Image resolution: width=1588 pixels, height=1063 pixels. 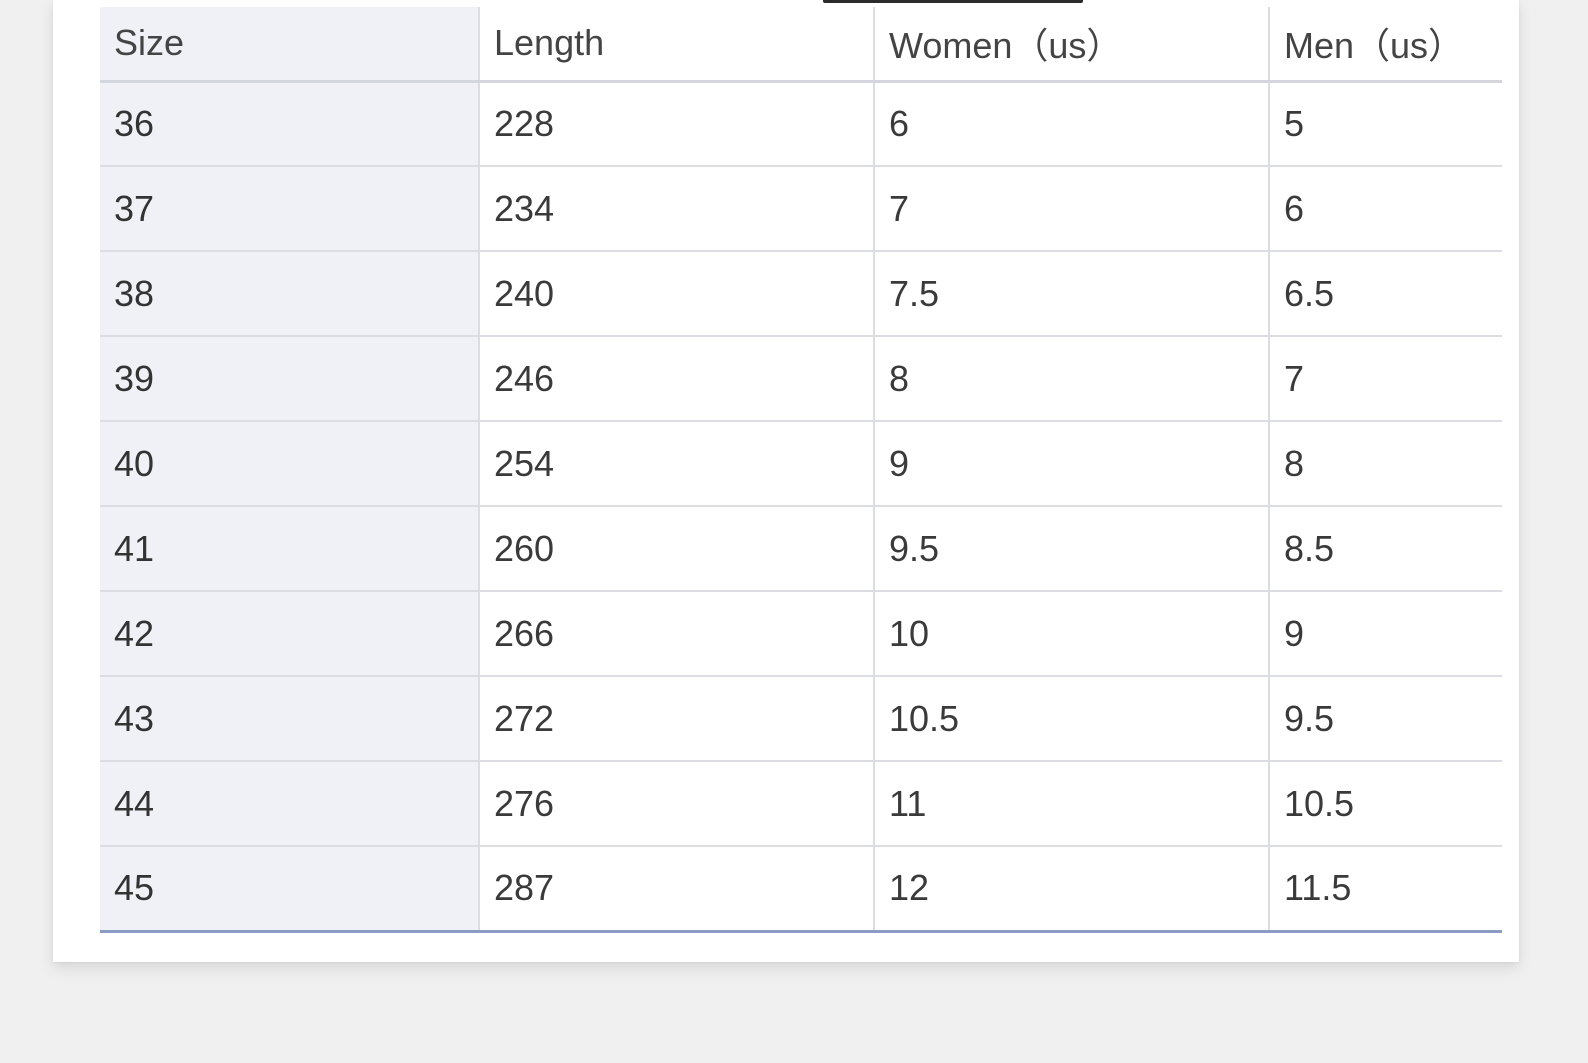 I want to click on top-edge-bar, so click(x=953, y=1).